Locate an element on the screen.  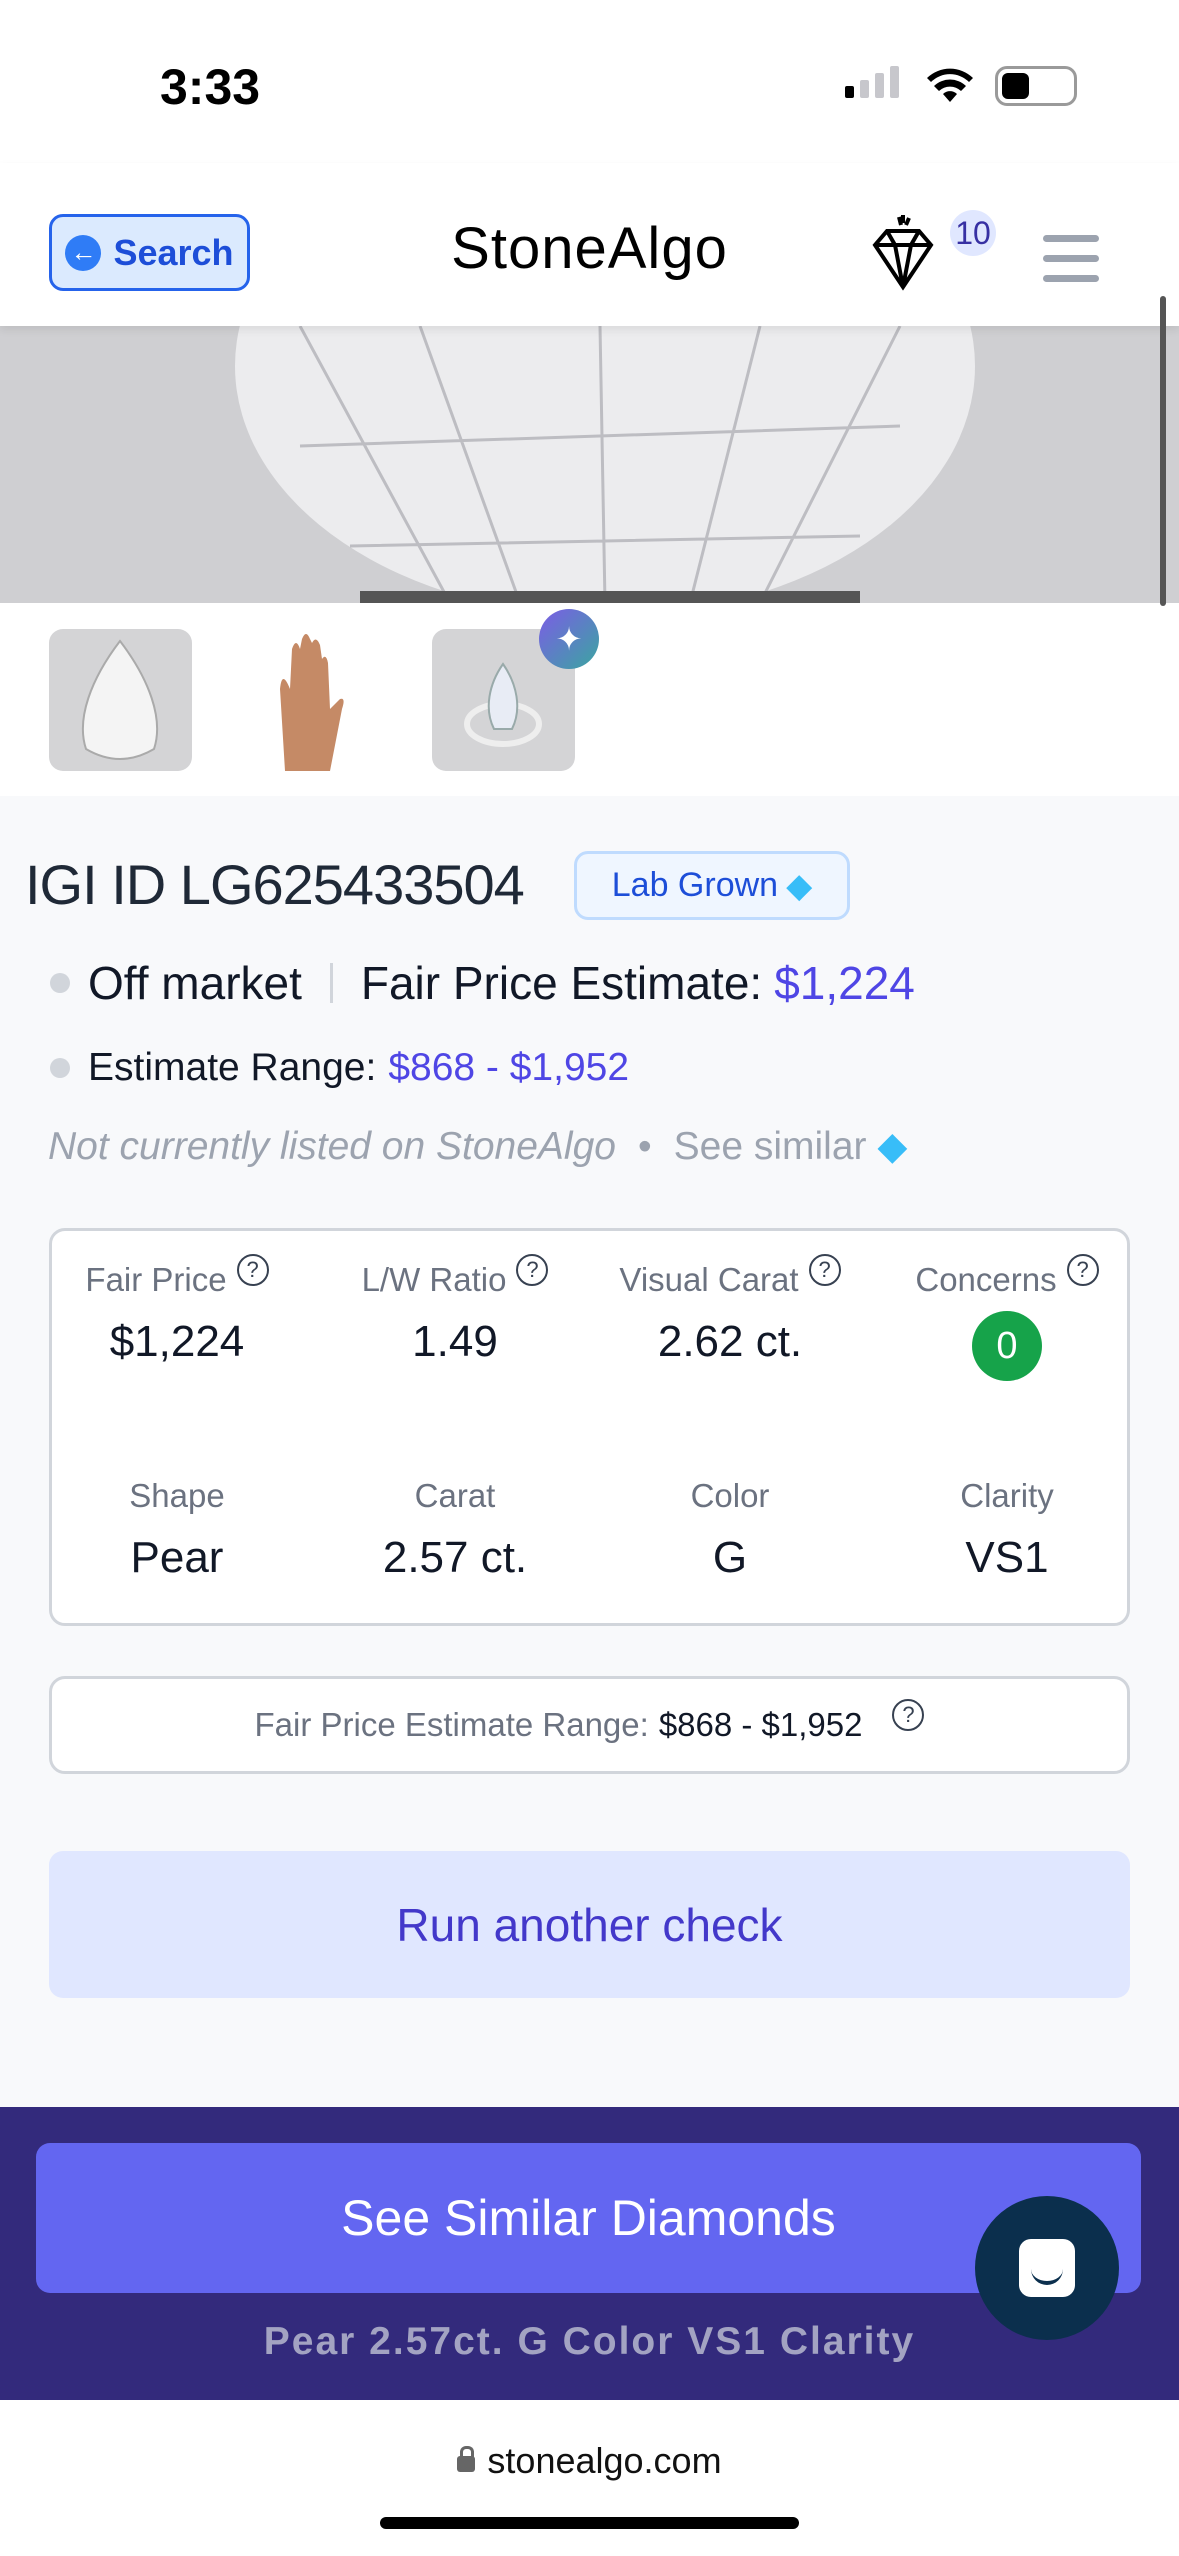
estimate-range-label: Estimate Range: is located at coordinates (232, 1067).